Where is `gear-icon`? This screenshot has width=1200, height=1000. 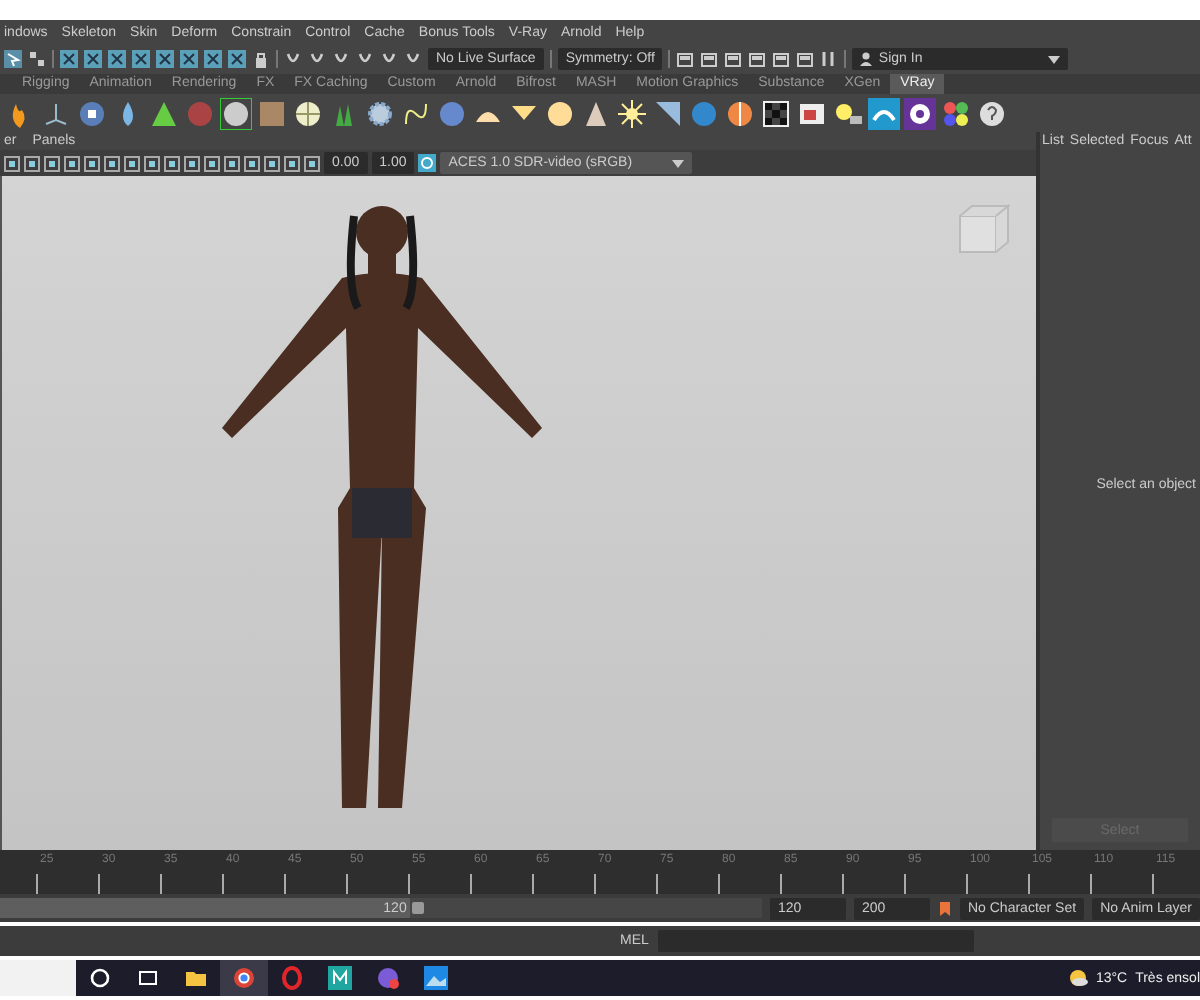
gear-icon is located at coordinates (380, 113).